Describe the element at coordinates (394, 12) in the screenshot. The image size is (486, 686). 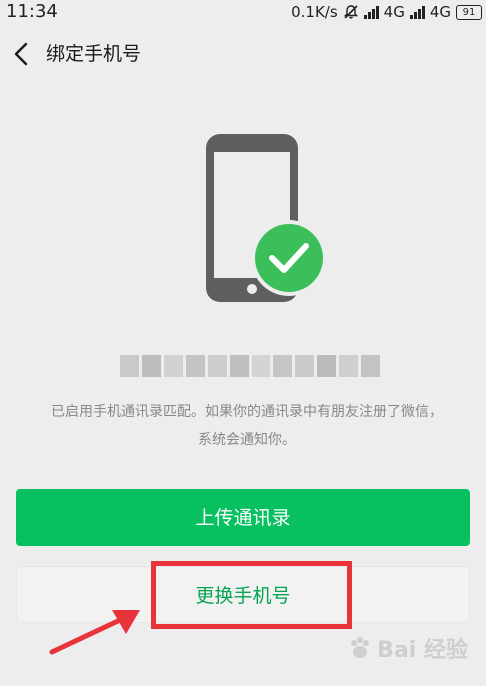
I see `network-type-1: 4G` at that location.